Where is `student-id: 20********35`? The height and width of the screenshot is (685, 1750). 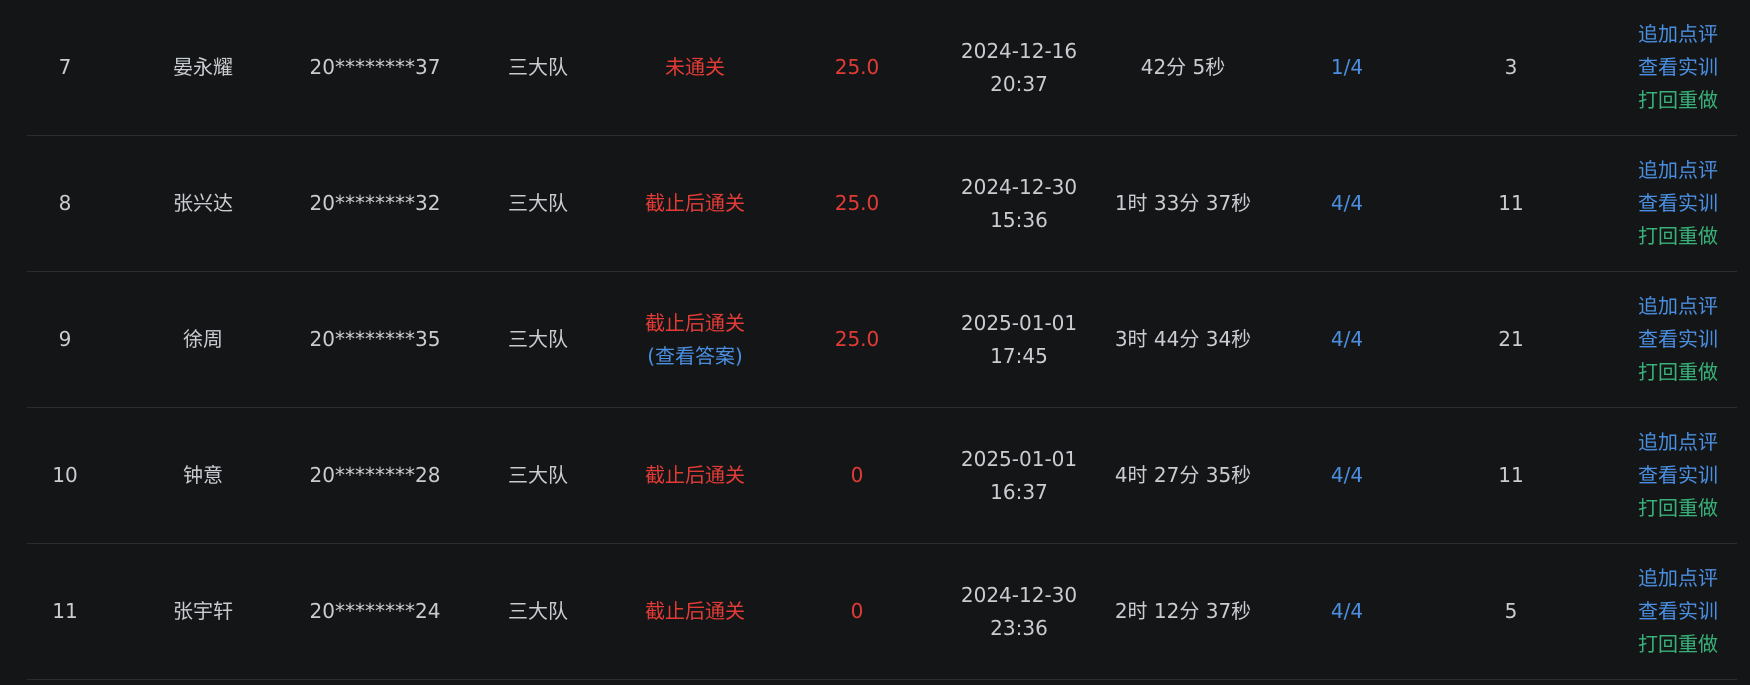 student-id: 20********35 is located at coordinates (375, 339).